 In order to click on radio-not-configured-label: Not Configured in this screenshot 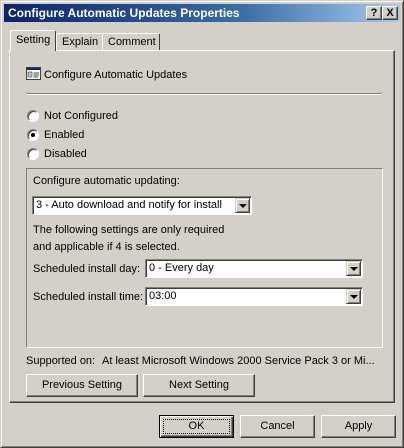, I will do `click(81, 116)`.